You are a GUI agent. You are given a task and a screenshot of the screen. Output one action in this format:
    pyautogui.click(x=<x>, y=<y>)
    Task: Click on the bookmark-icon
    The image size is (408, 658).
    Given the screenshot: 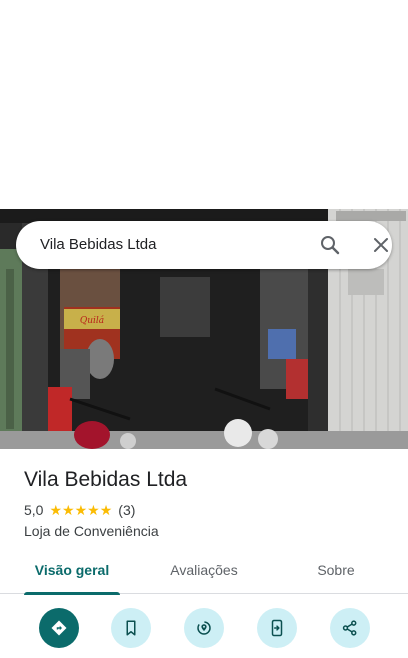 What is the action you would take?
    pyautogui.click(x=131, y=628)
    